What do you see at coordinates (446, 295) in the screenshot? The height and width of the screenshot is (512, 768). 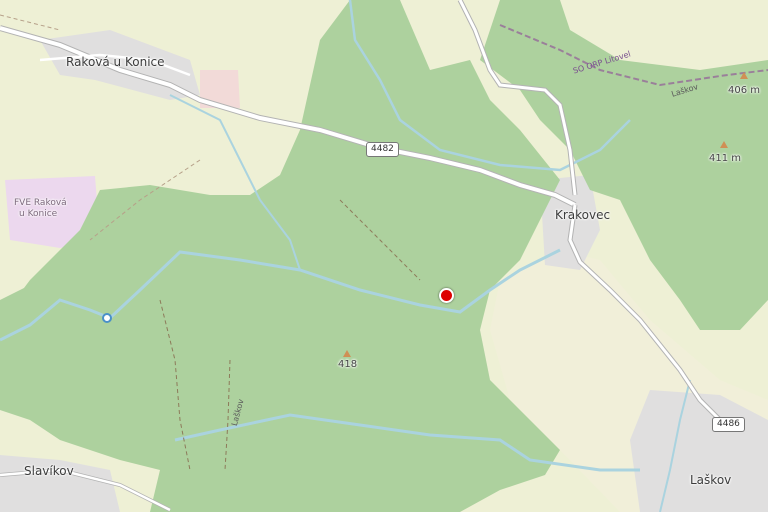 I see `location-marker-icon` at bounding box center [446, 295].